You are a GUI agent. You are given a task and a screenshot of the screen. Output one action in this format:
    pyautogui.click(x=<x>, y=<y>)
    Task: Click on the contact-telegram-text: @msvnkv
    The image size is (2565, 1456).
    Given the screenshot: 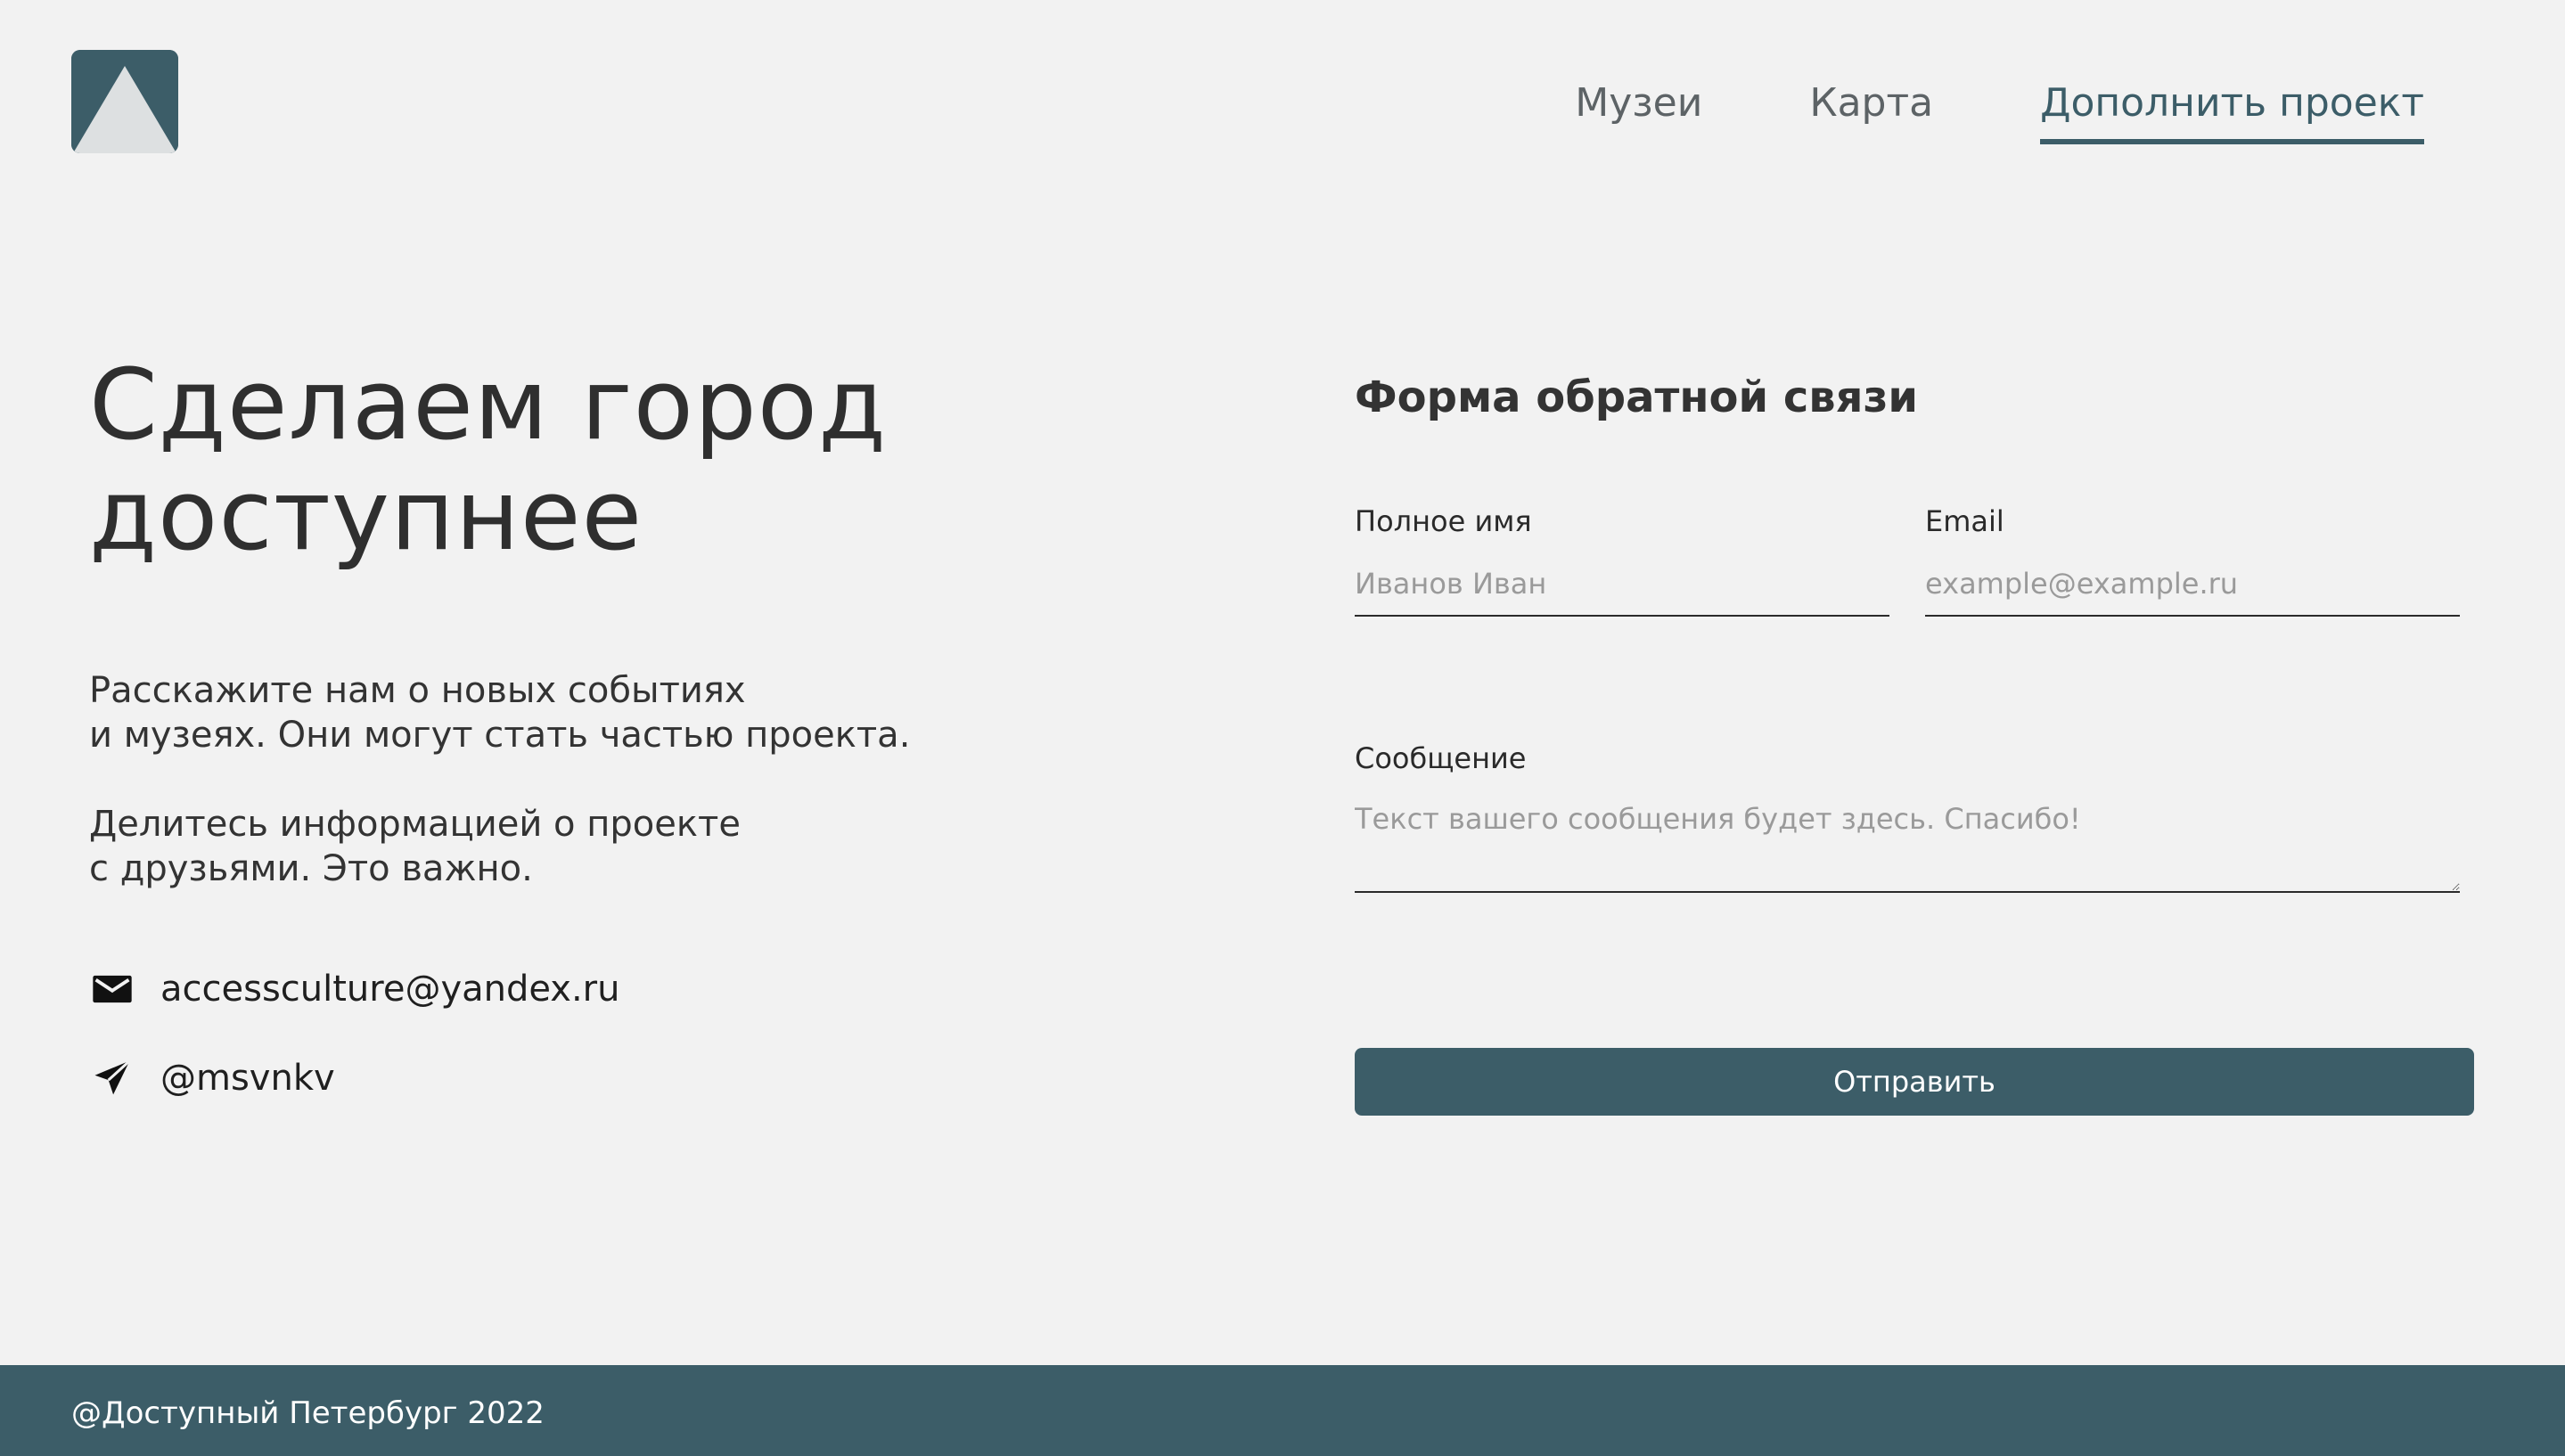 What is the action you would take?
    pyautogui.click(x=247, y=1078)
    